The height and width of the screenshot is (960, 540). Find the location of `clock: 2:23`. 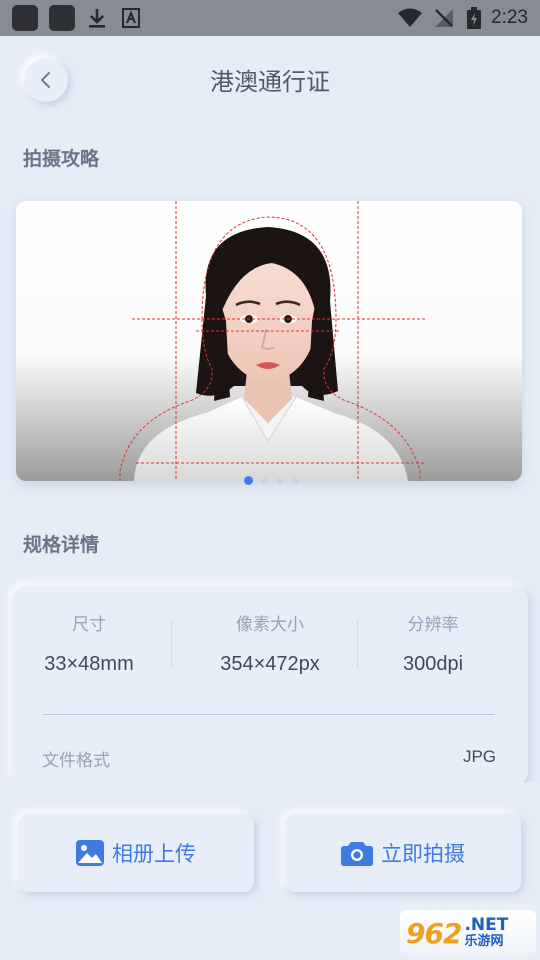

clock: 2:23 is located at coordinates (509, 17).